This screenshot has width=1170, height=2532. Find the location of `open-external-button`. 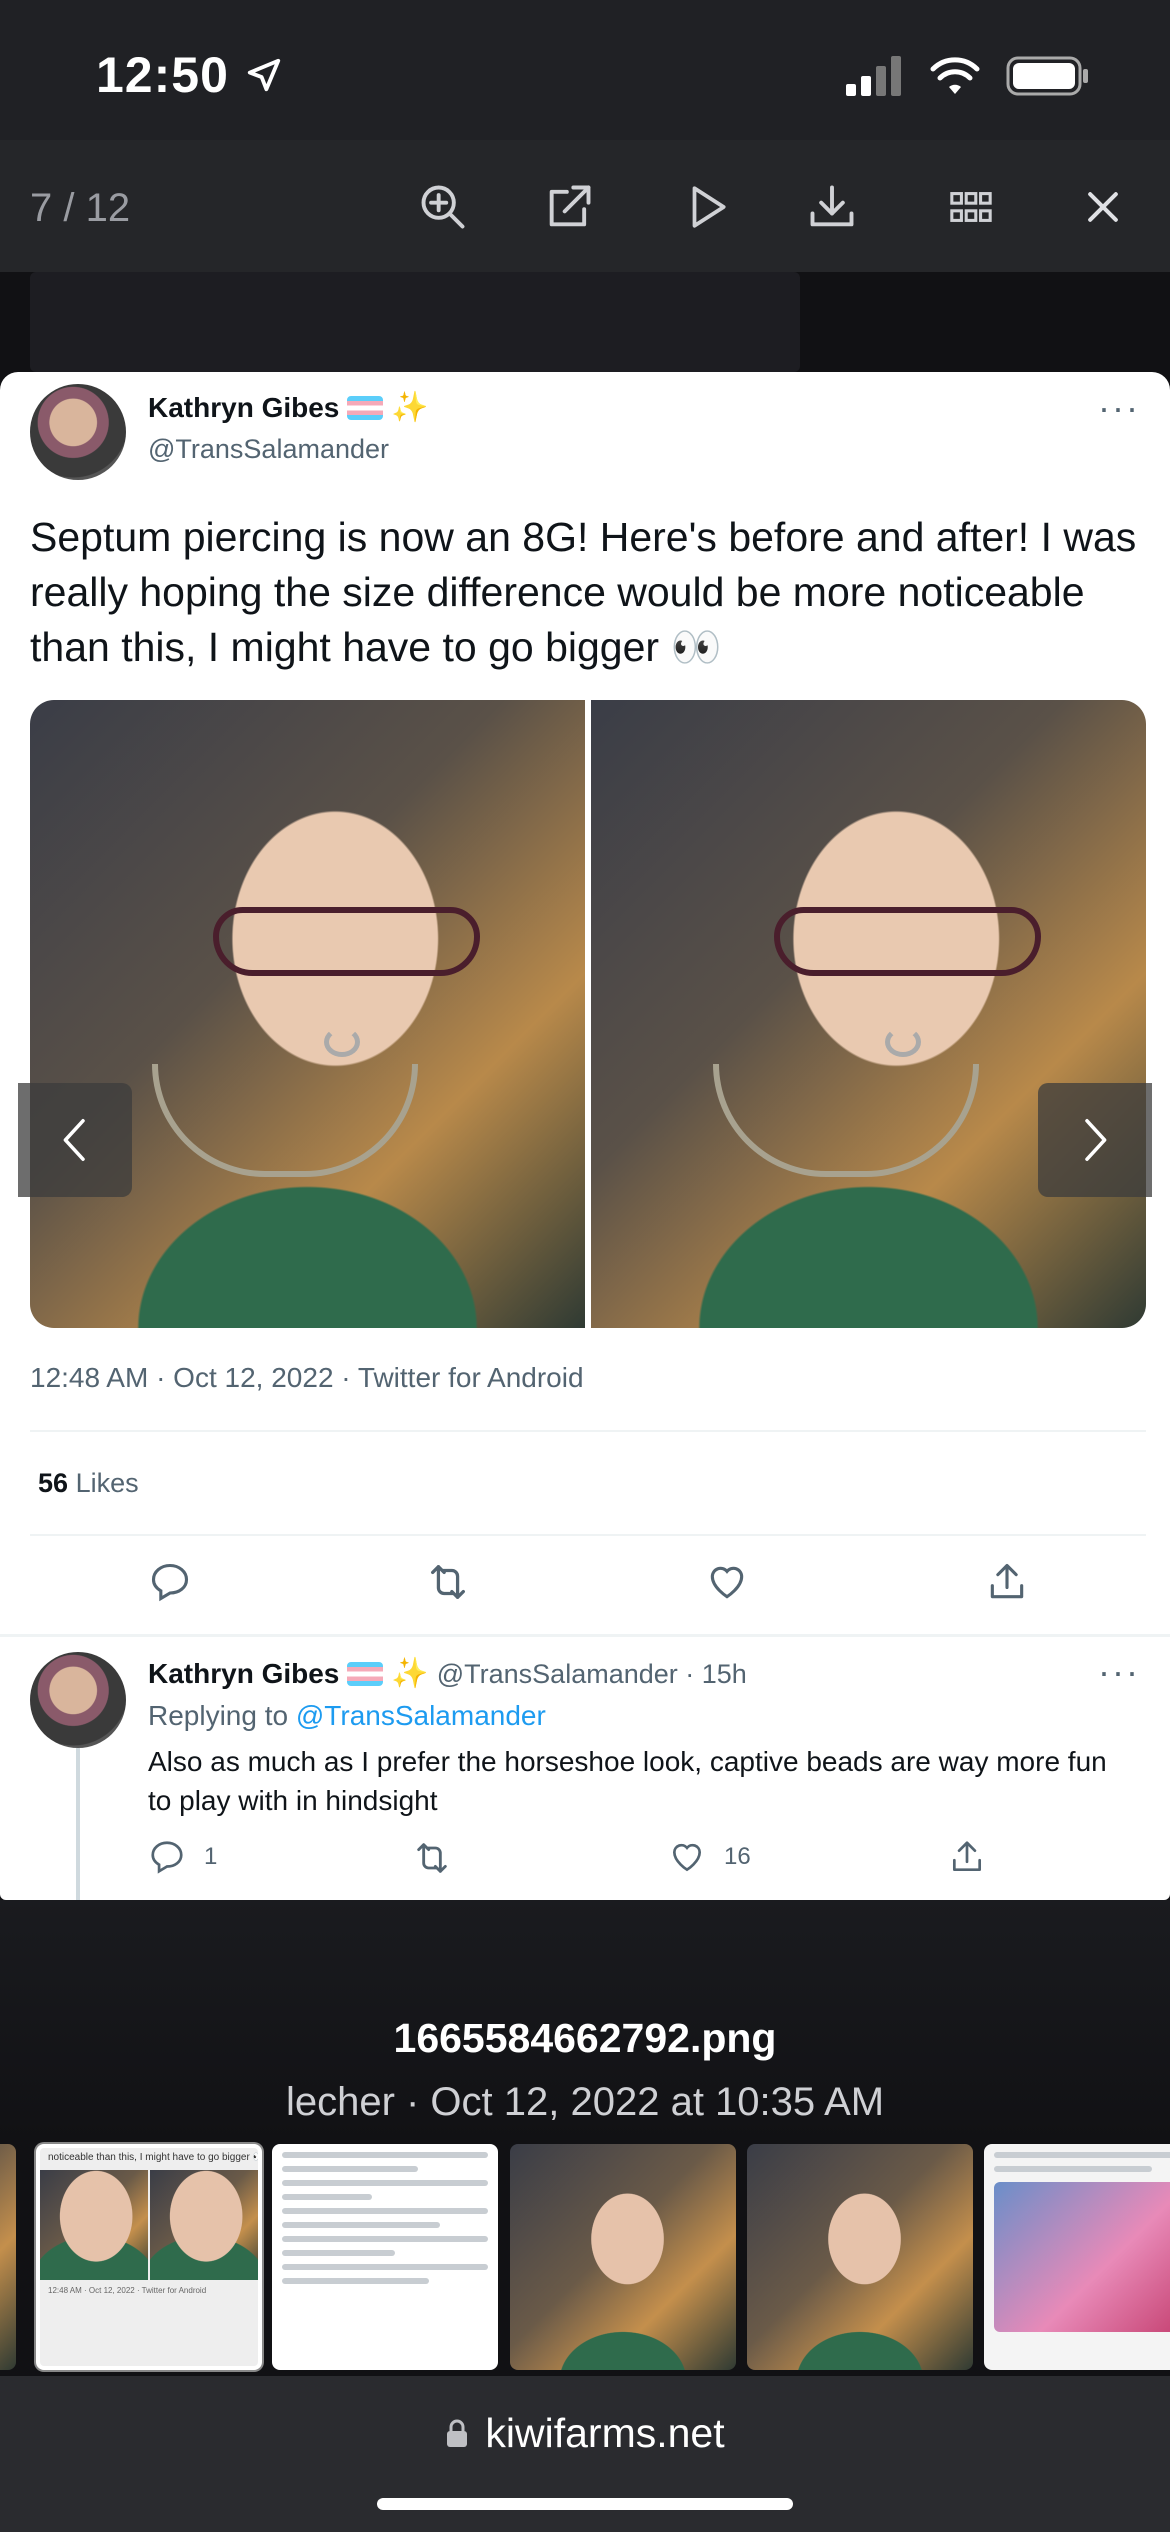

open-external-button is located at coordinates (569, 207).